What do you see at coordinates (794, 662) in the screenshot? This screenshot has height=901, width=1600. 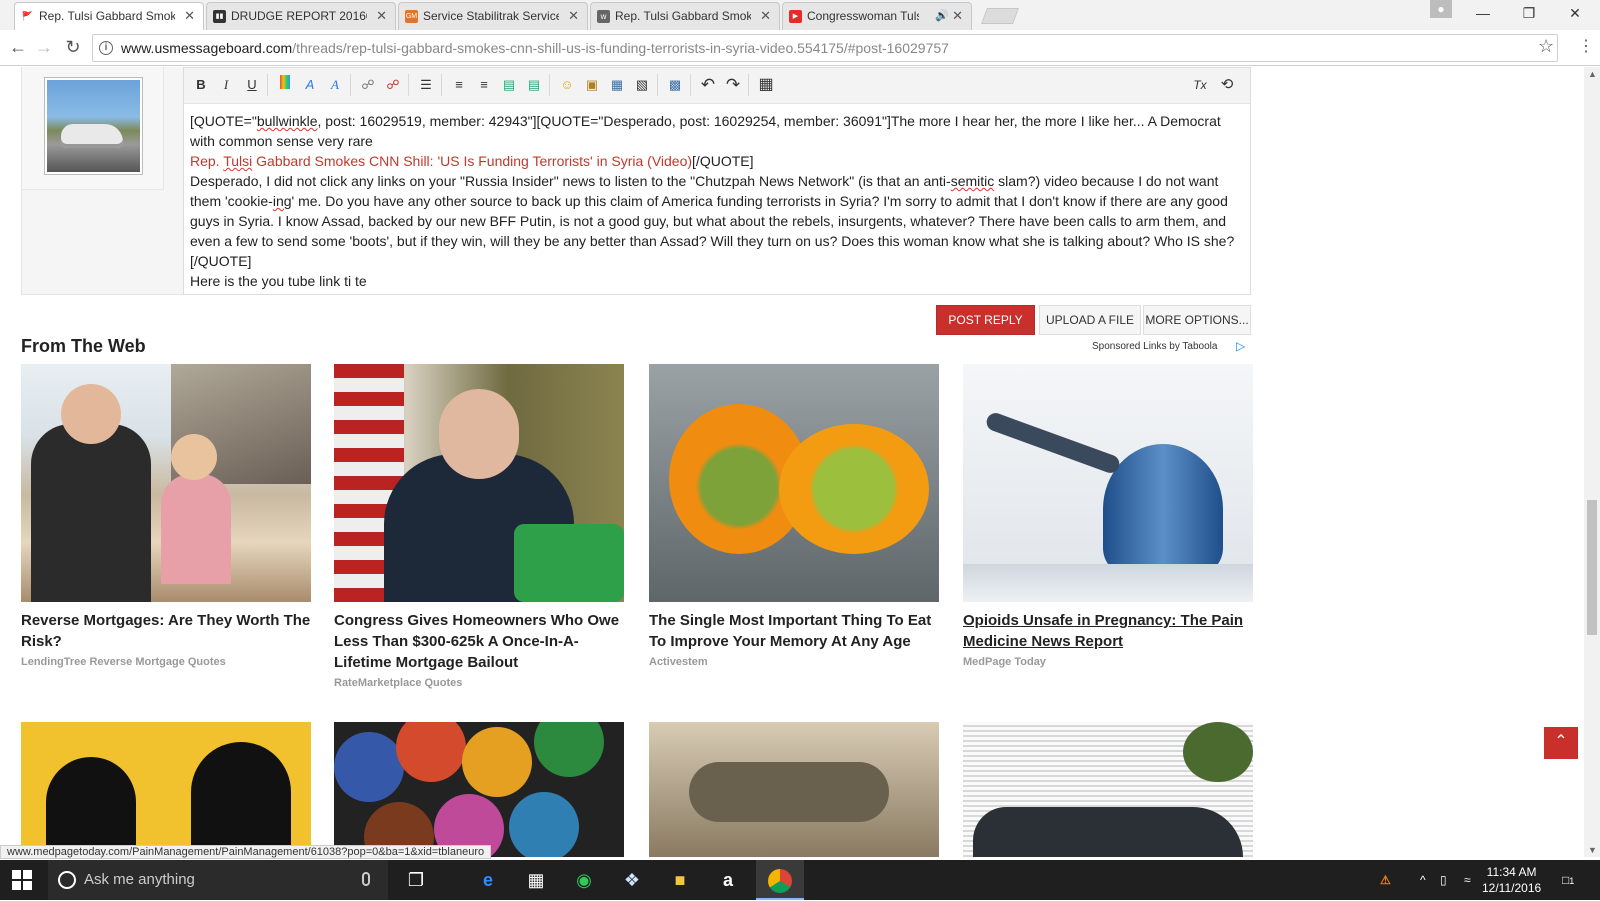 I see `ad-source: Activestem` at bounding box center [794, 662].